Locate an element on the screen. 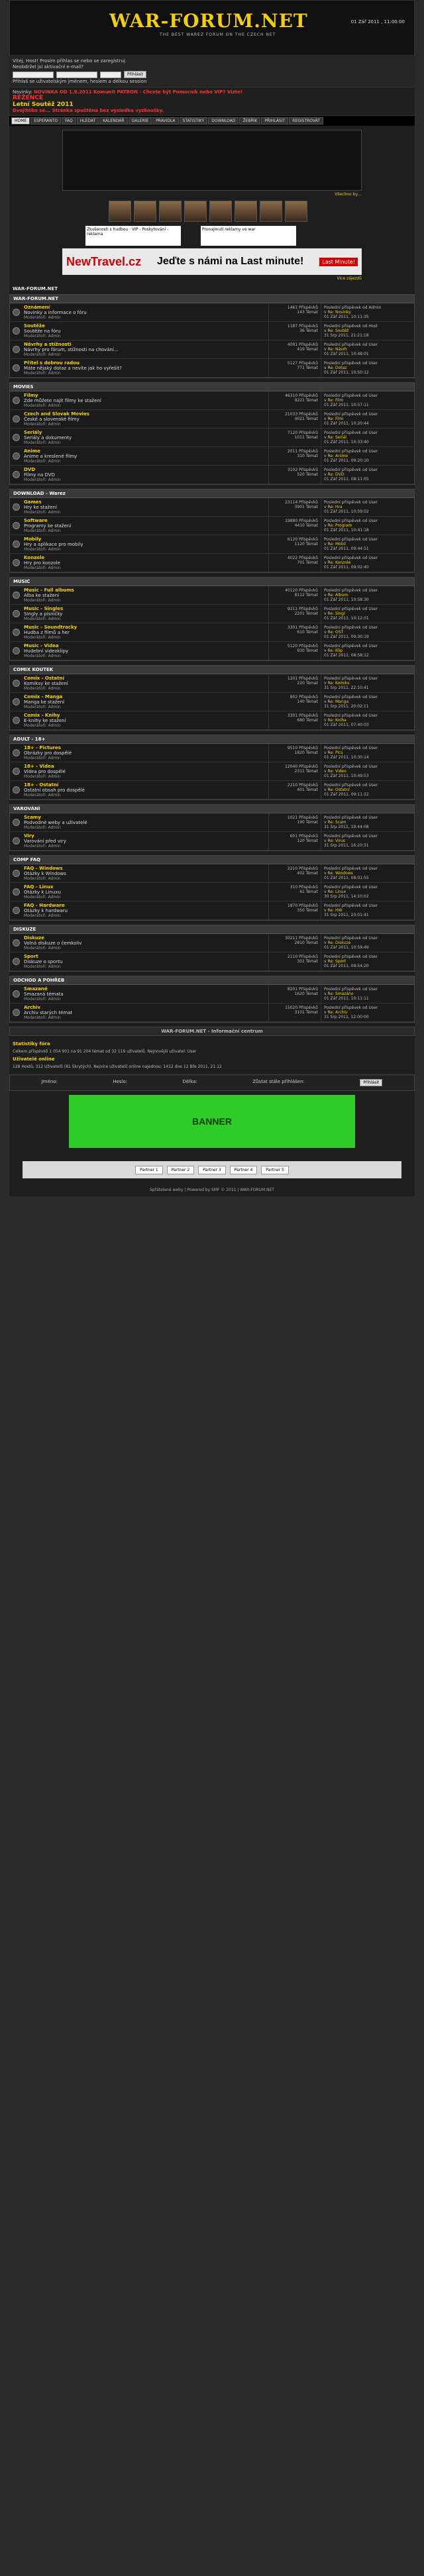 This screenshot has height=2576, width=424. last-post-topic: v Re: Dotaz is located at coordinates (367, 368).